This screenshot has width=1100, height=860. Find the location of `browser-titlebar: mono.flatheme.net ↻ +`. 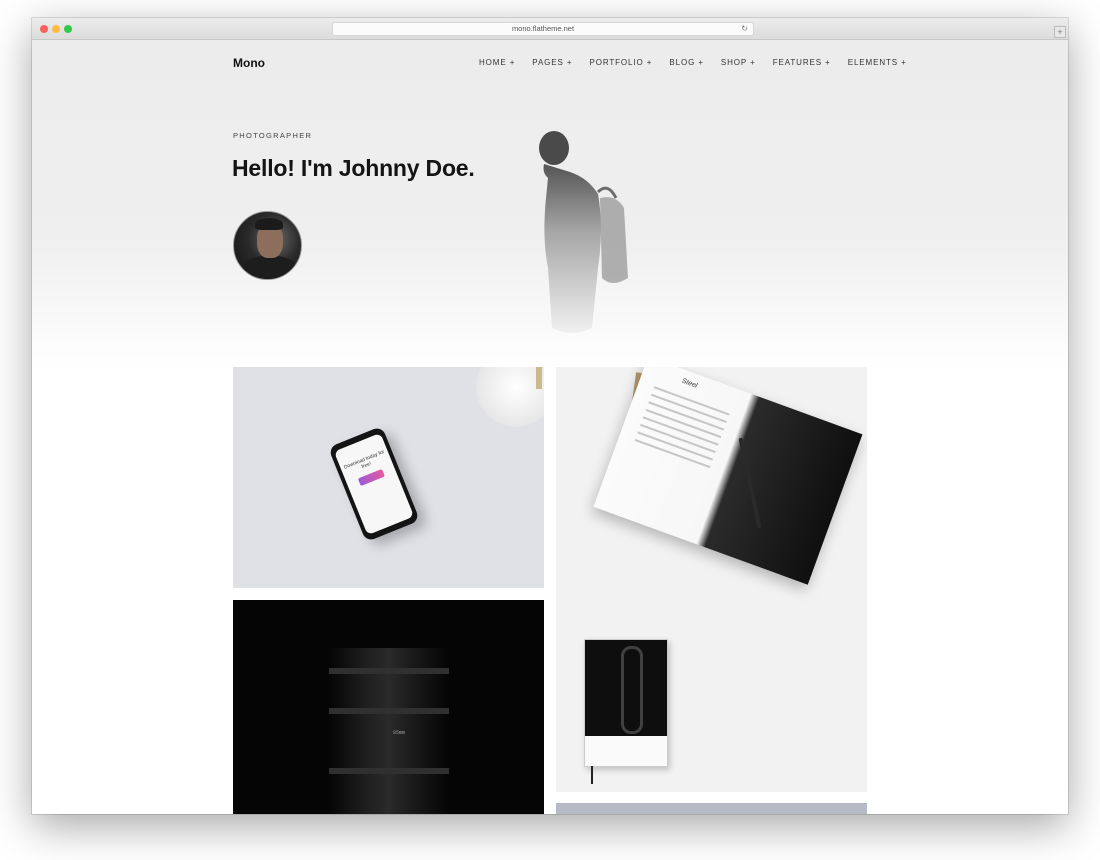

browser-titlebar: mono.flatheme.net ↻ + is located at coordinates (550, 29).